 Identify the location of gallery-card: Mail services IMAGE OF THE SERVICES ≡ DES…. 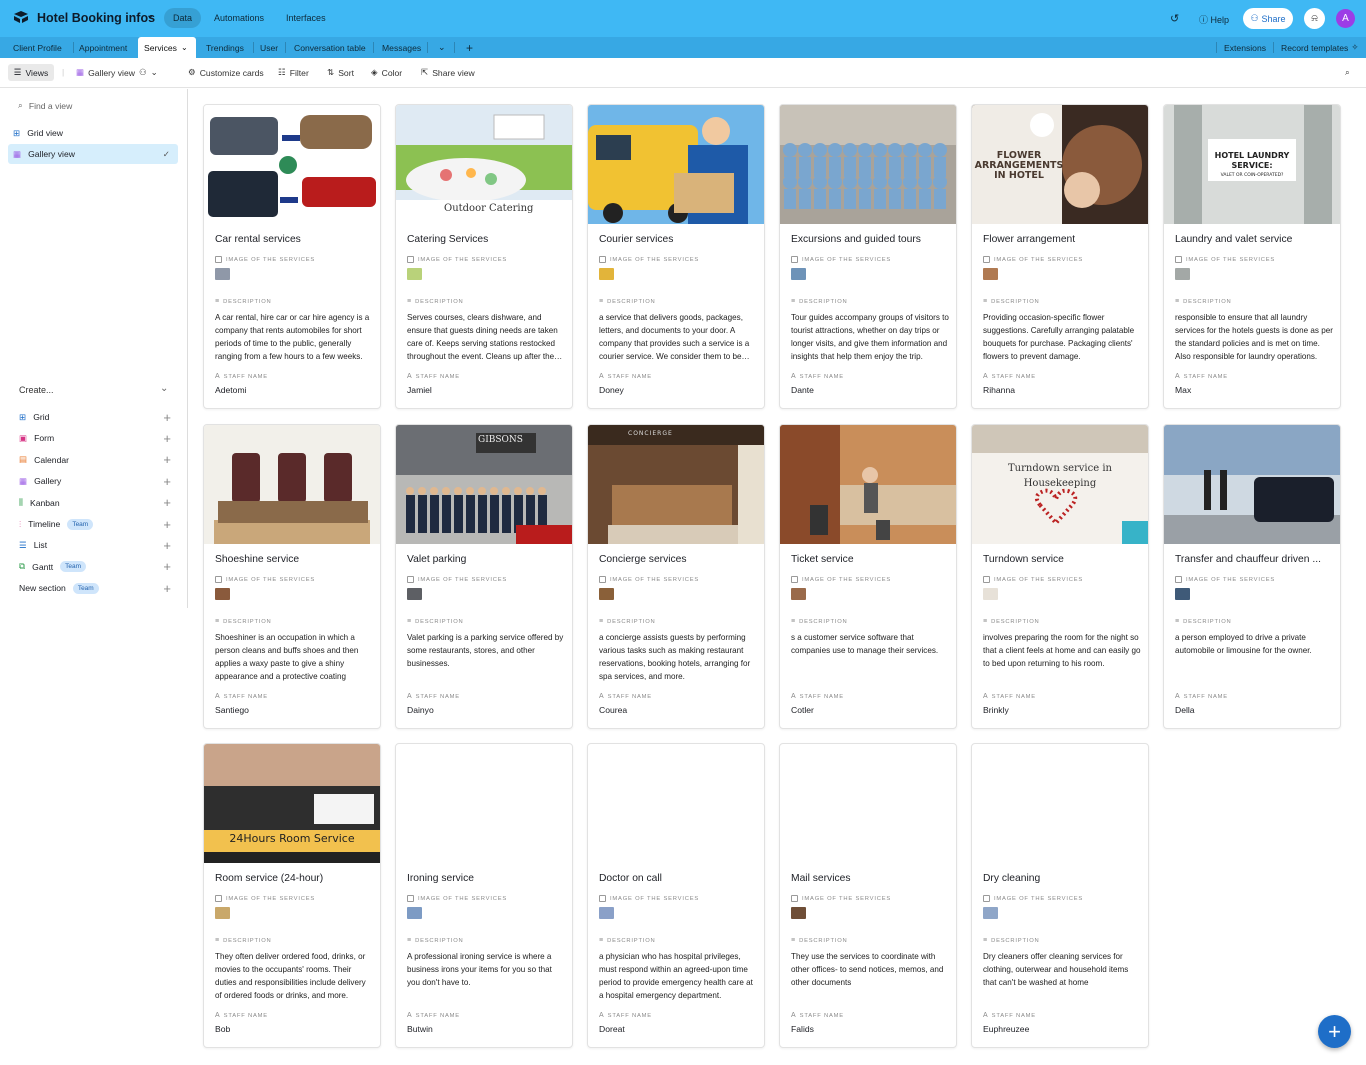
(868, 895).